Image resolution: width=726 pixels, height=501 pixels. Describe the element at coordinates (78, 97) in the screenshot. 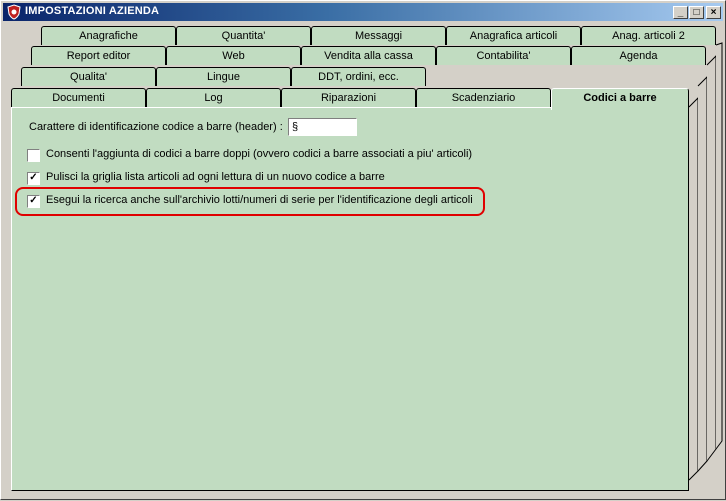

I see `tab-documenti: Documenti` at that location.